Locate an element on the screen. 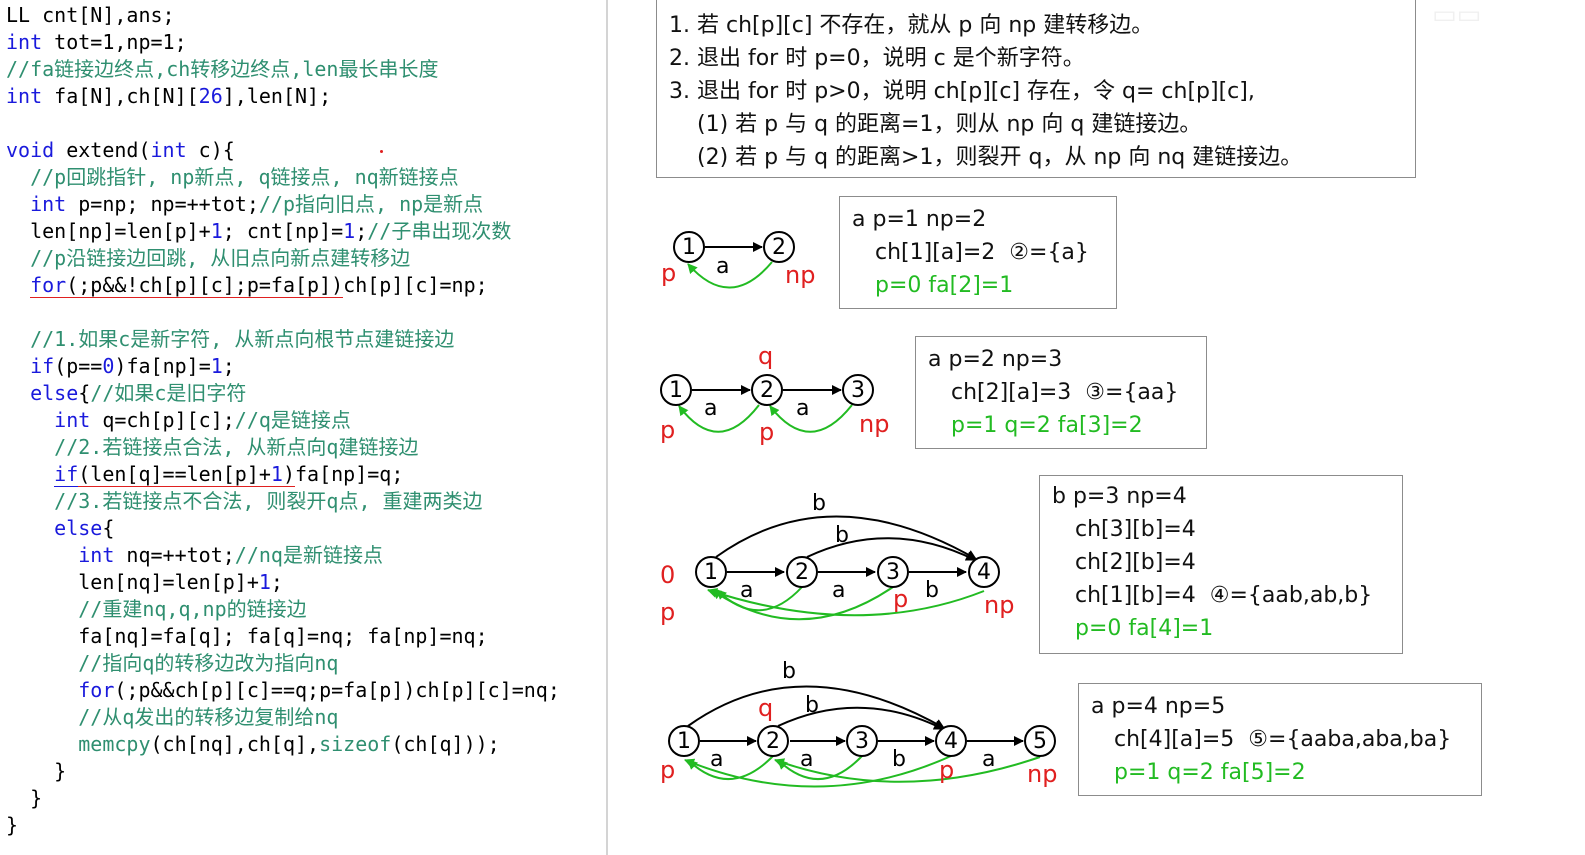 The height and width of the screenshot is (855, 1585). code-line: if(p==0)fa[np]=1; is located at coordinates (132, 366).